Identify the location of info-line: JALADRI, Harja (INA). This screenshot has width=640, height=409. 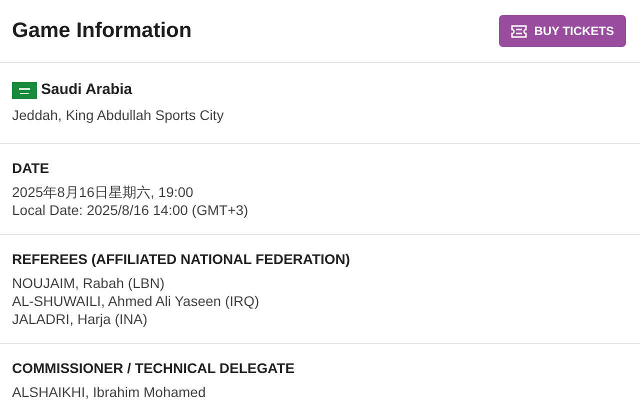
(80, 319).